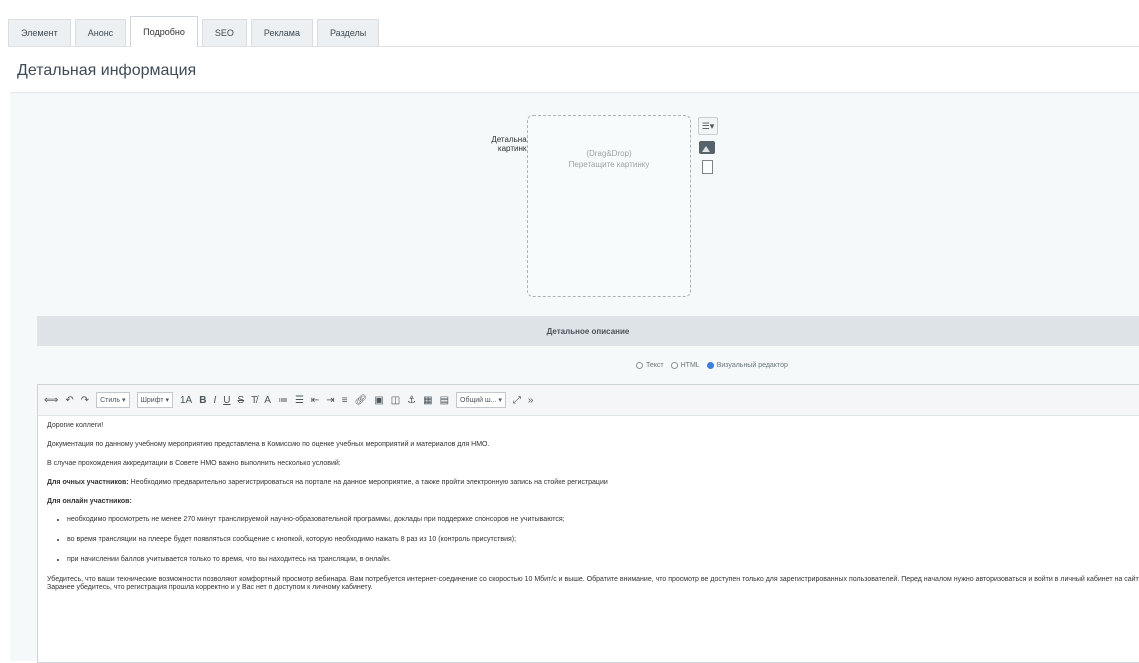  What do you see at coordinates (609, 206) in the screenshot?
I see `picture-dropzone: (Drag&Drop) Перетащите картинку` at bounding box center [609, 206].